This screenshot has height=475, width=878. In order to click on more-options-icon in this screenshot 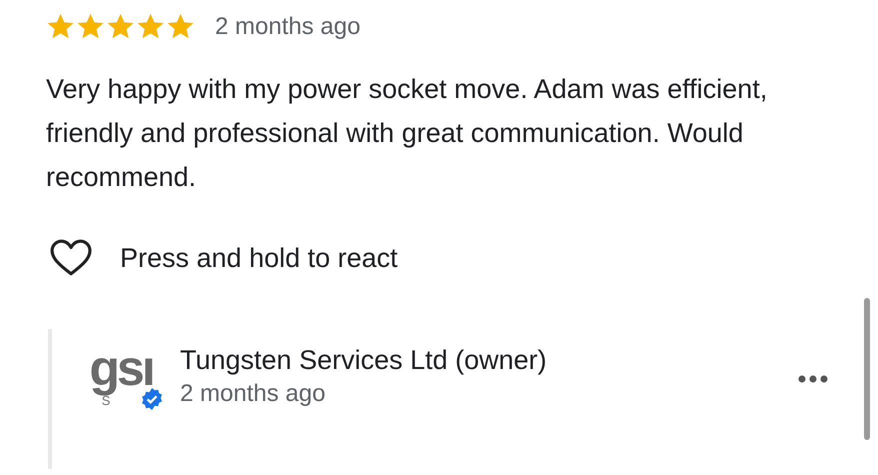, I will do `click(813, 379)`.